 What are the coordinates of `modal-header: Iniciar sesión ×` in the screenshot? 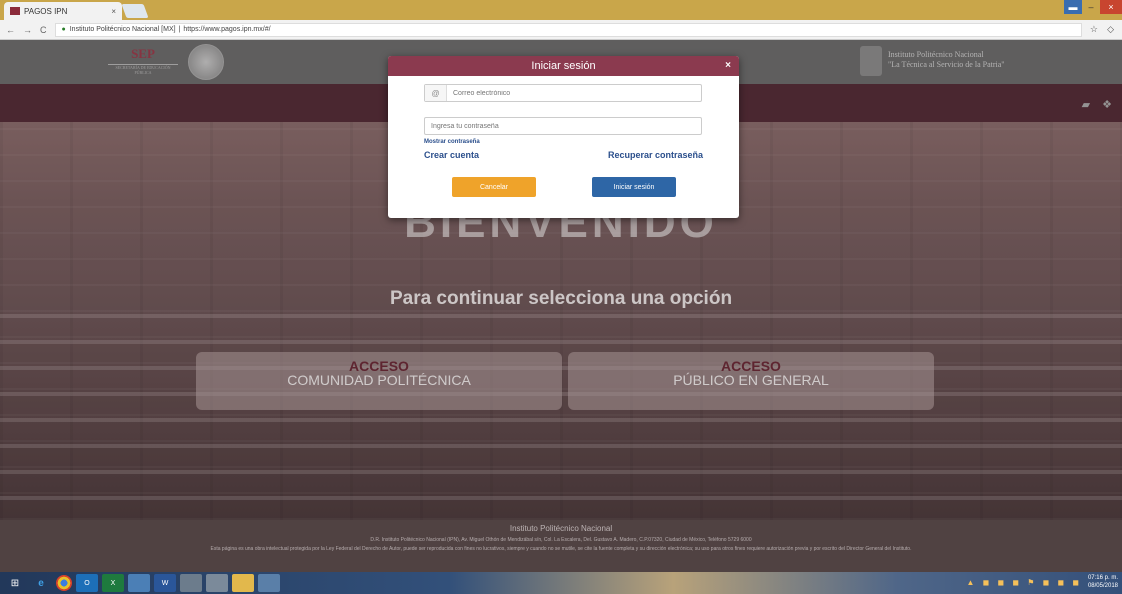 It's located at (563, 66).